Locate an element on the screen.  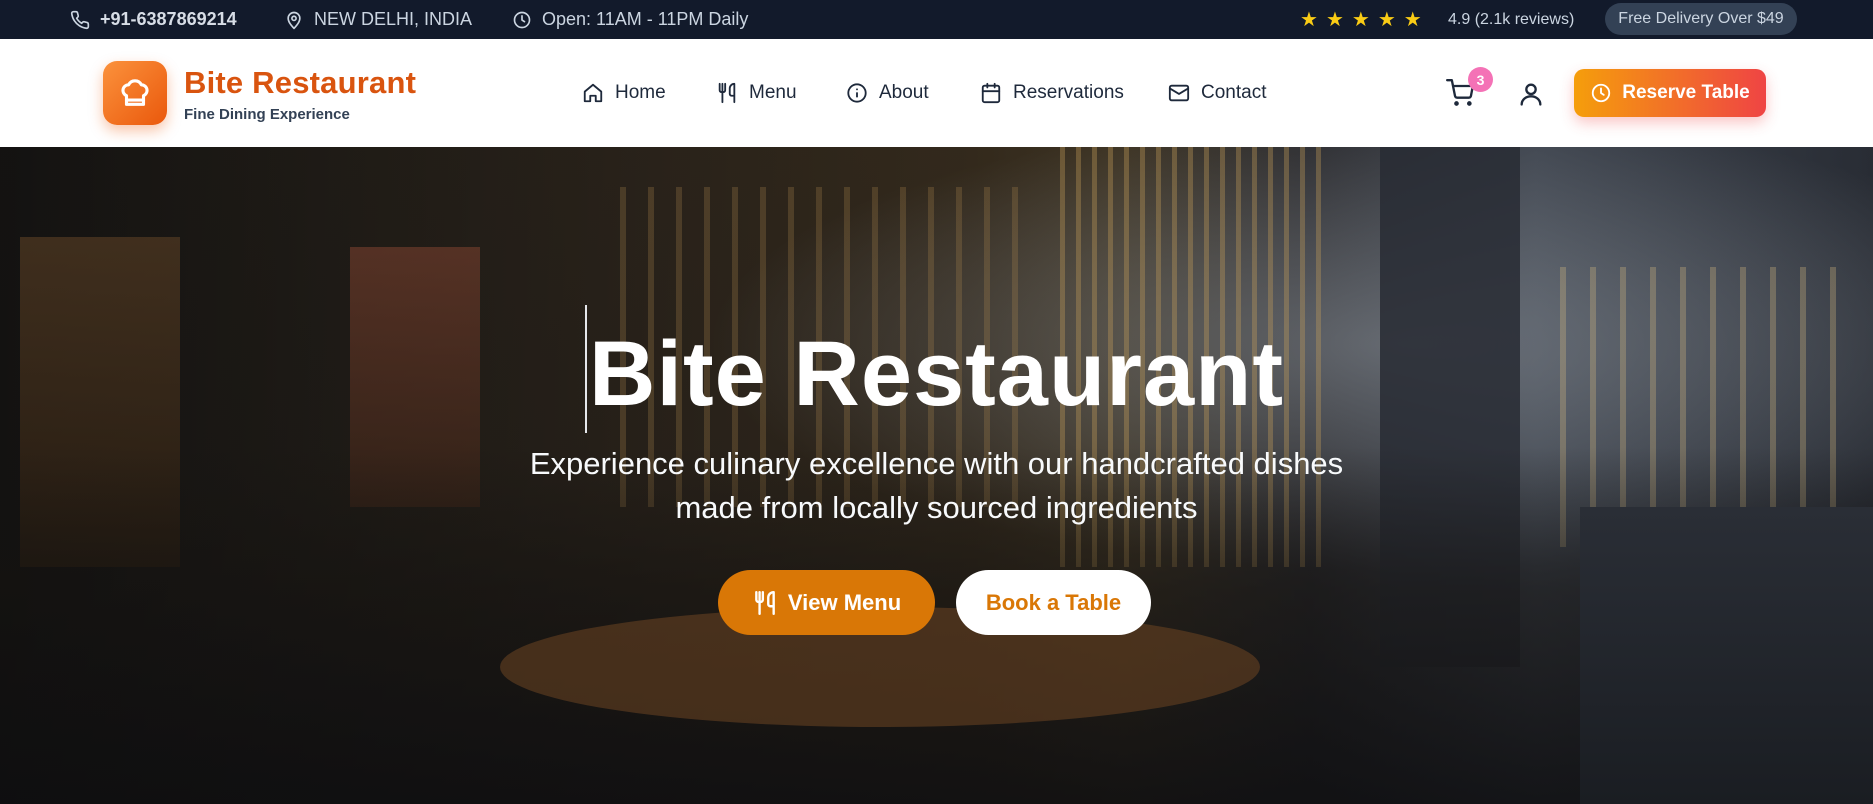
reserve-table-button: Reserve Table is located at coordinates (1670, 93).